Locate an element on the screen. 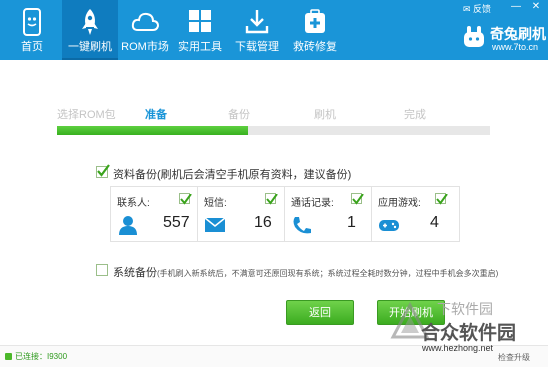  contacts-checkbox is located at coordinates (185, 199).